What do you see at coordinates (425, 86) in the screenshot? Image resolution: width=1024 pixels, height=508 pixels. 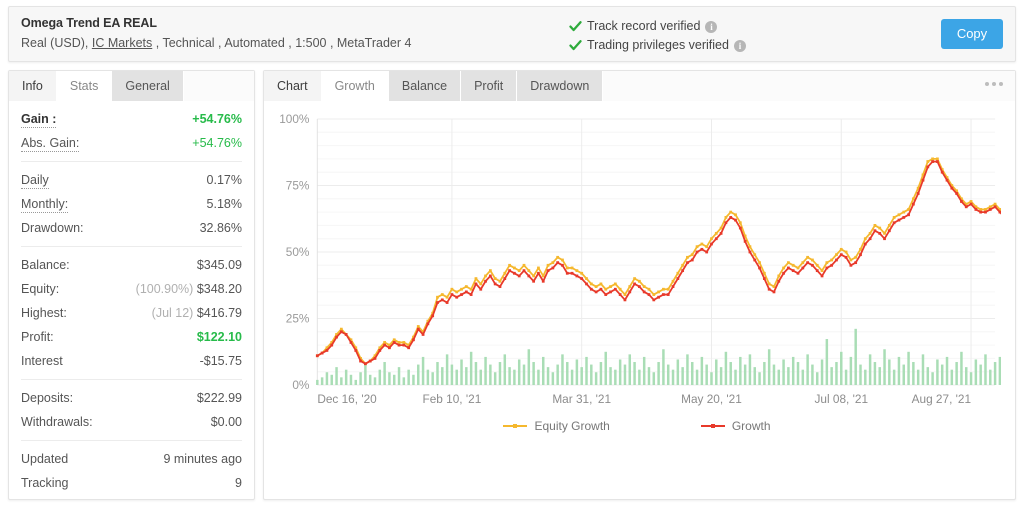 I see `tab-balance: Balance` at bounding box center [425, 86].